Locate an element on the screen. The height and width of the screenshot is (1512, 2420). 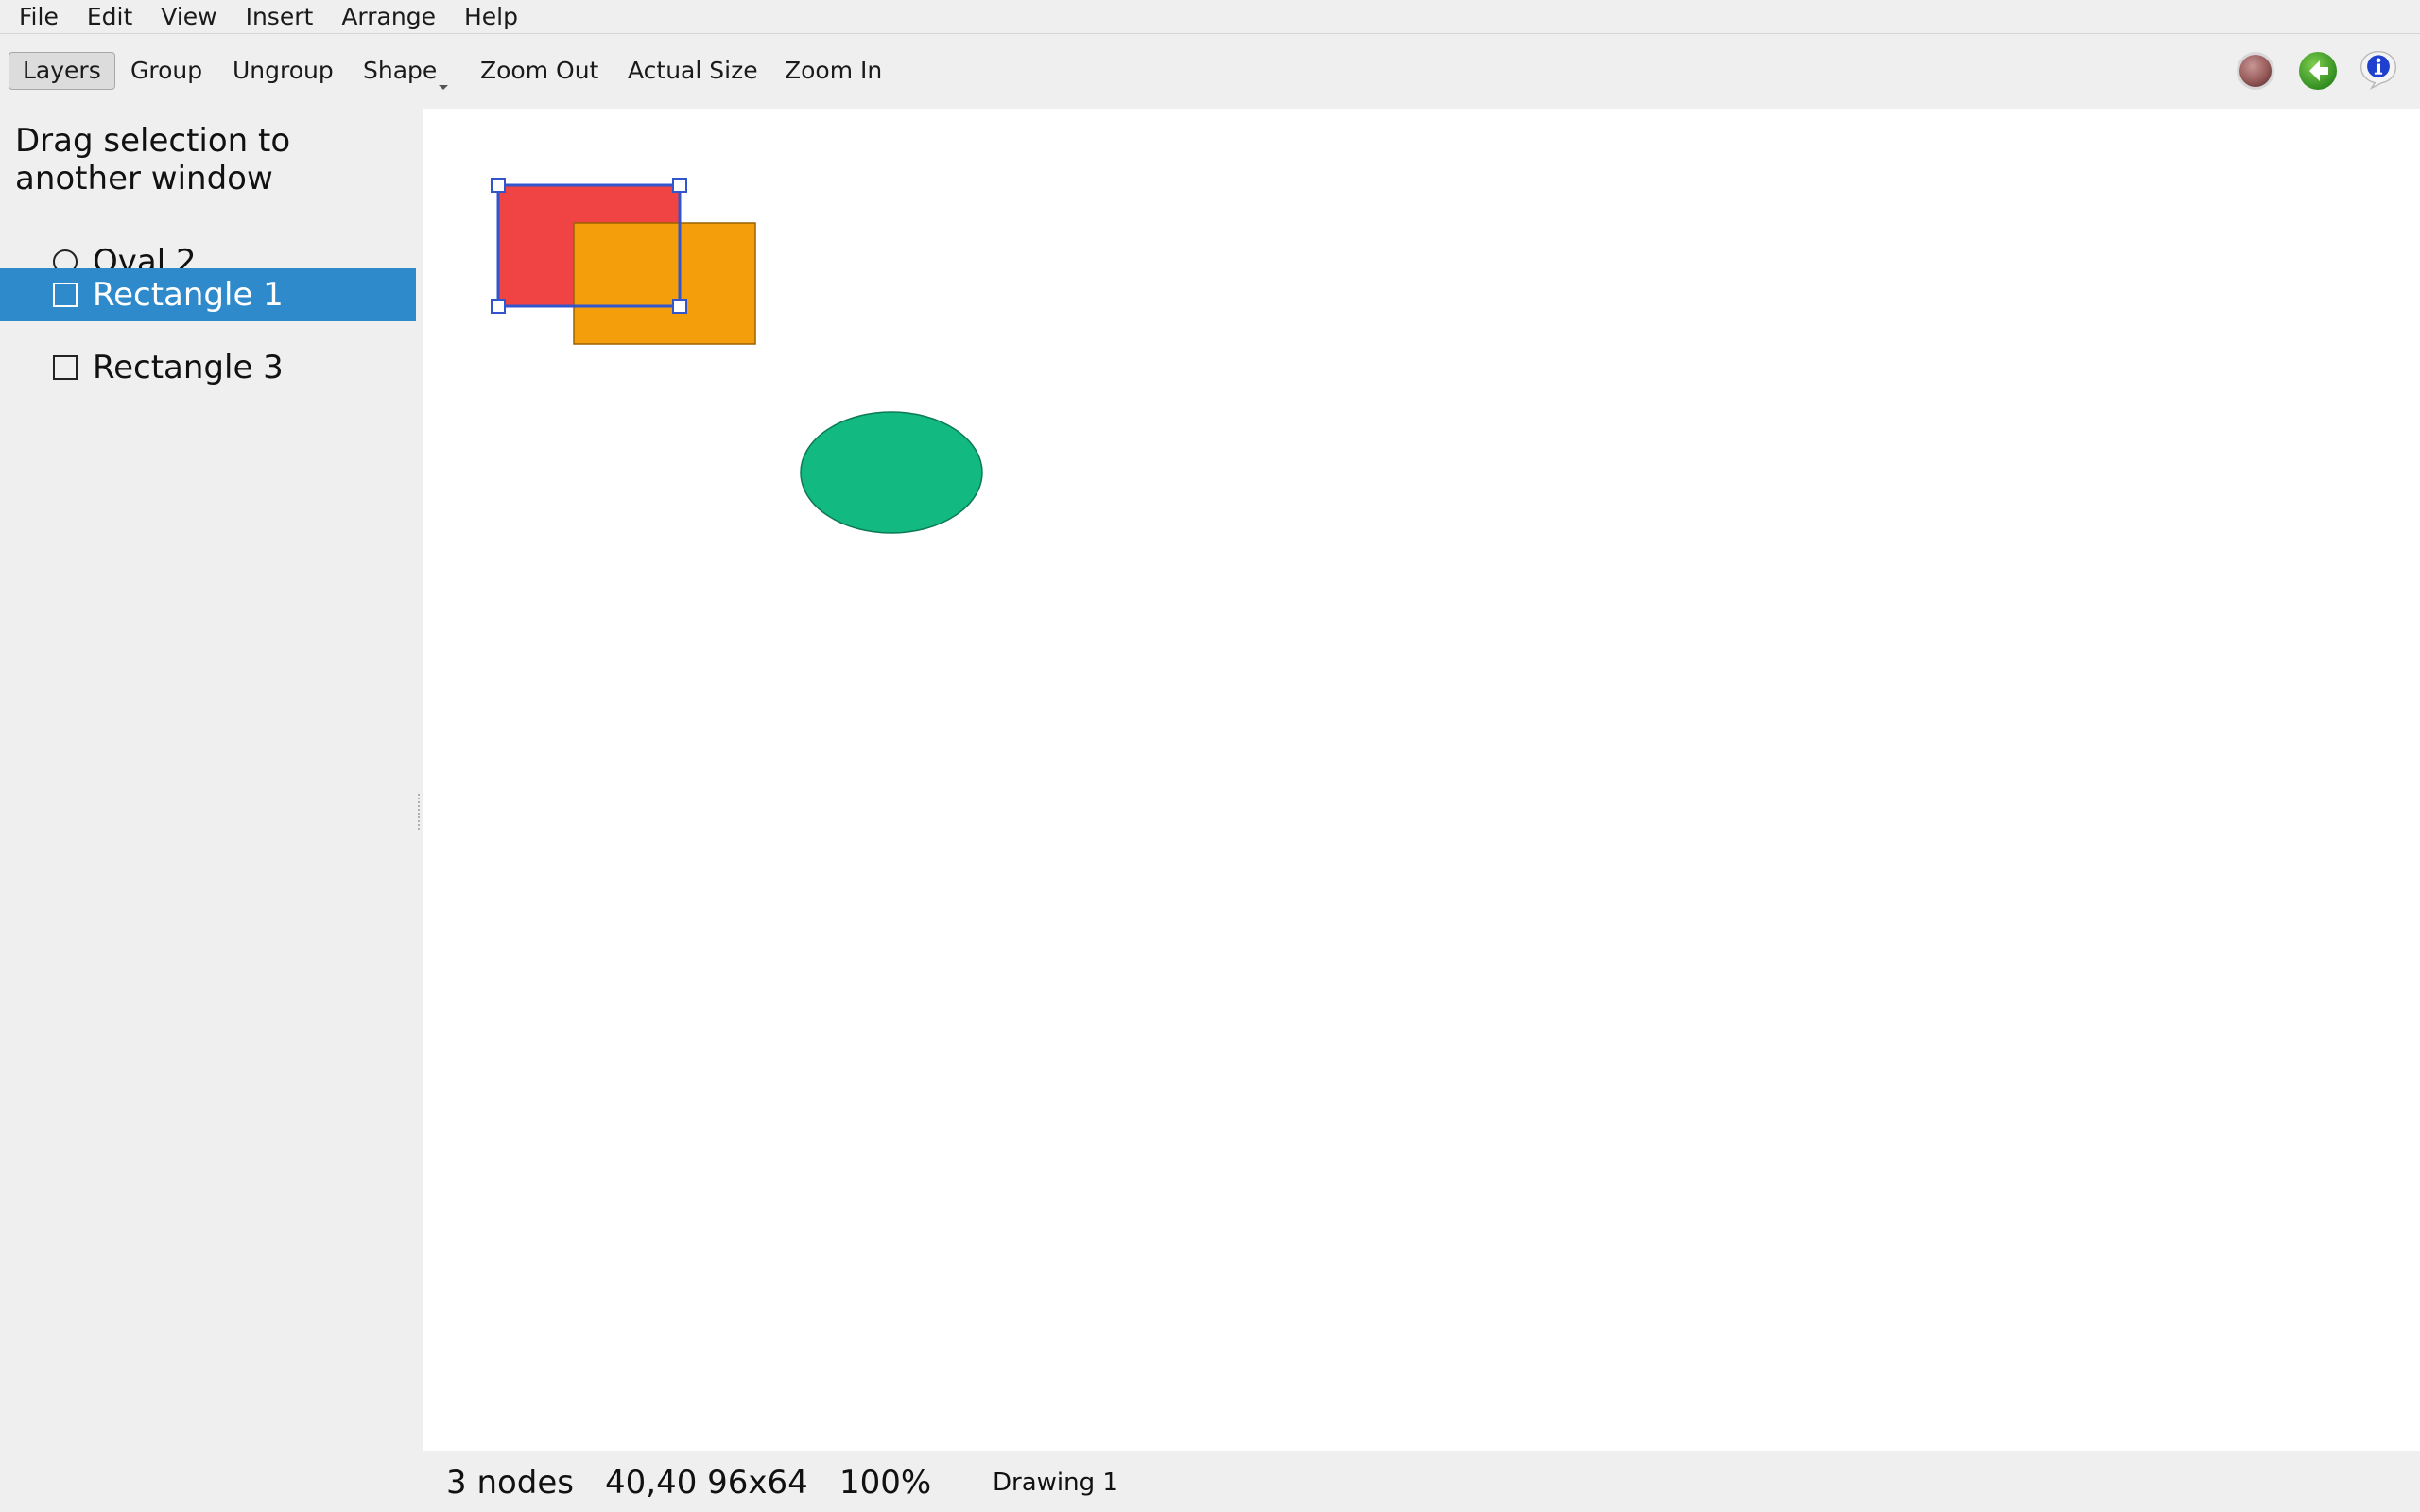
zoom-out-button: Zoom Out is located at coordinates (539, 71).